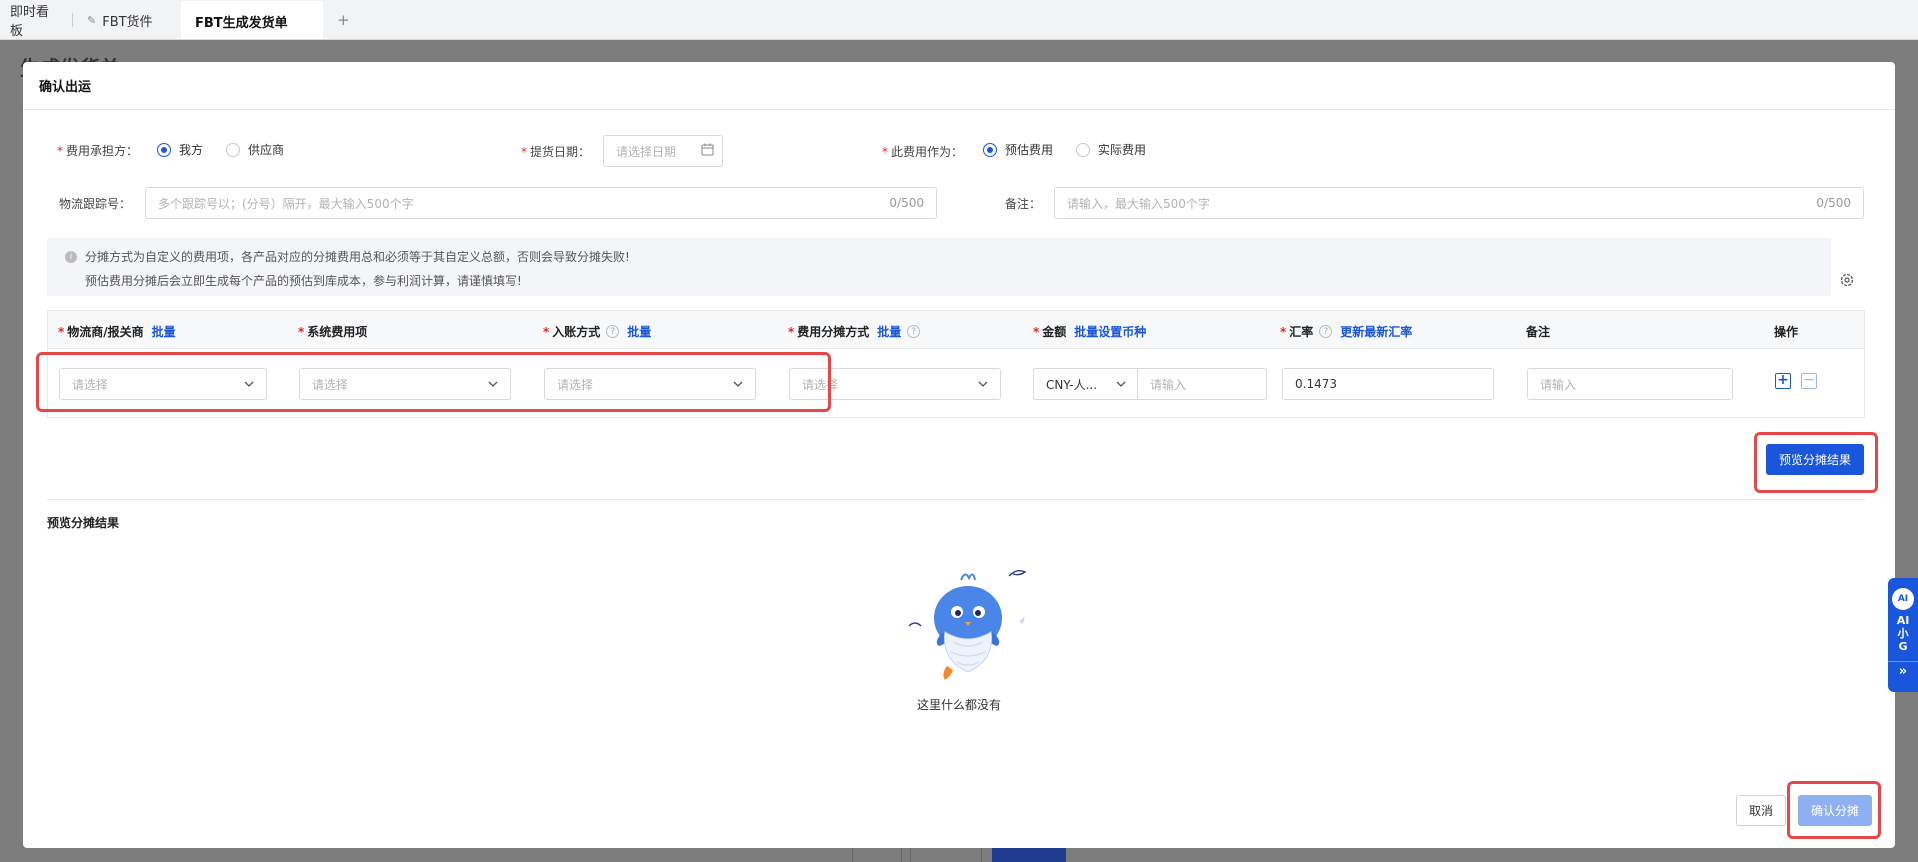 The height and width of the screenshot is (862, 1918). I want to click on note-input: 请输入, so click(1630, 384).